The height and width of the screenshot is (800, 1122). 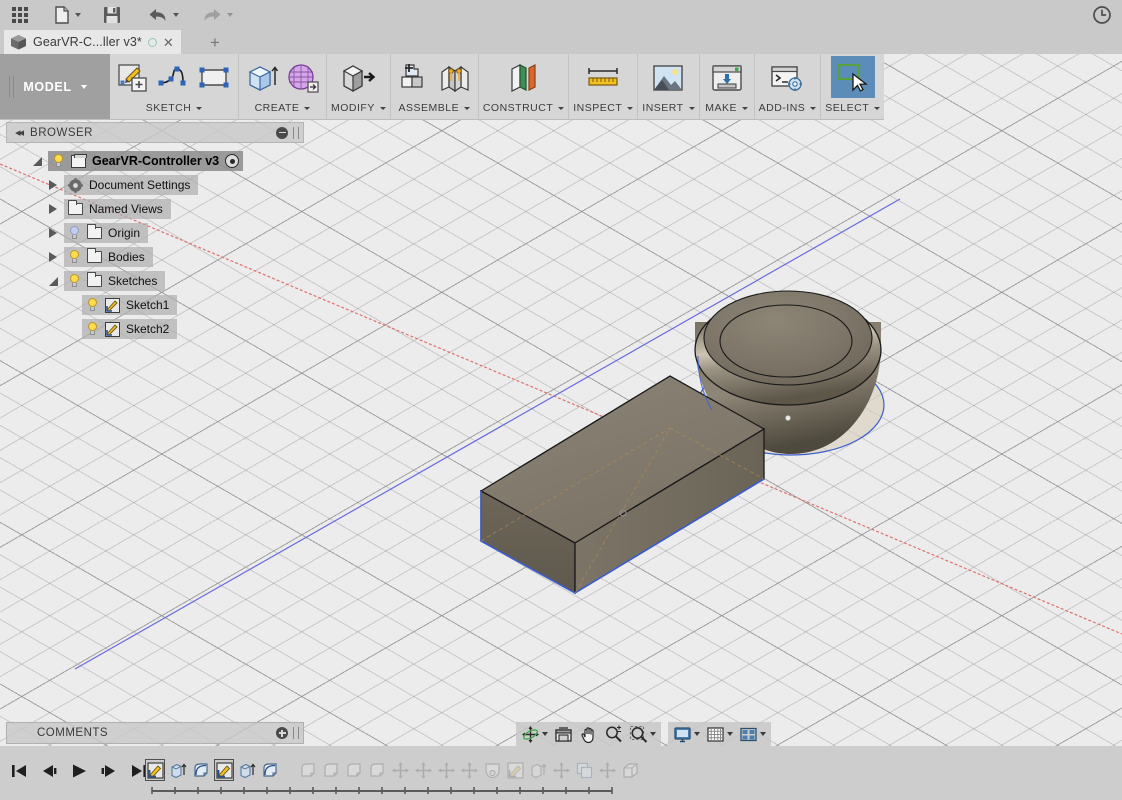 I want to click on orbit-tool, so click(x=534, y=734).